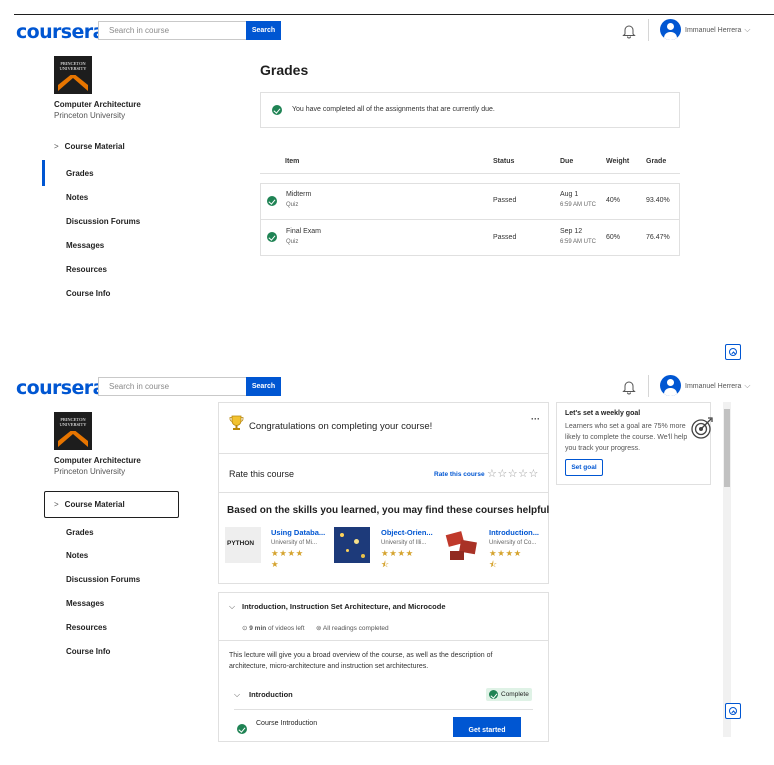 The image size is (774, 765). Describe the element at coordinates (319, 628) in the screenshot. I see `reading-icon: ⊚` at that location.